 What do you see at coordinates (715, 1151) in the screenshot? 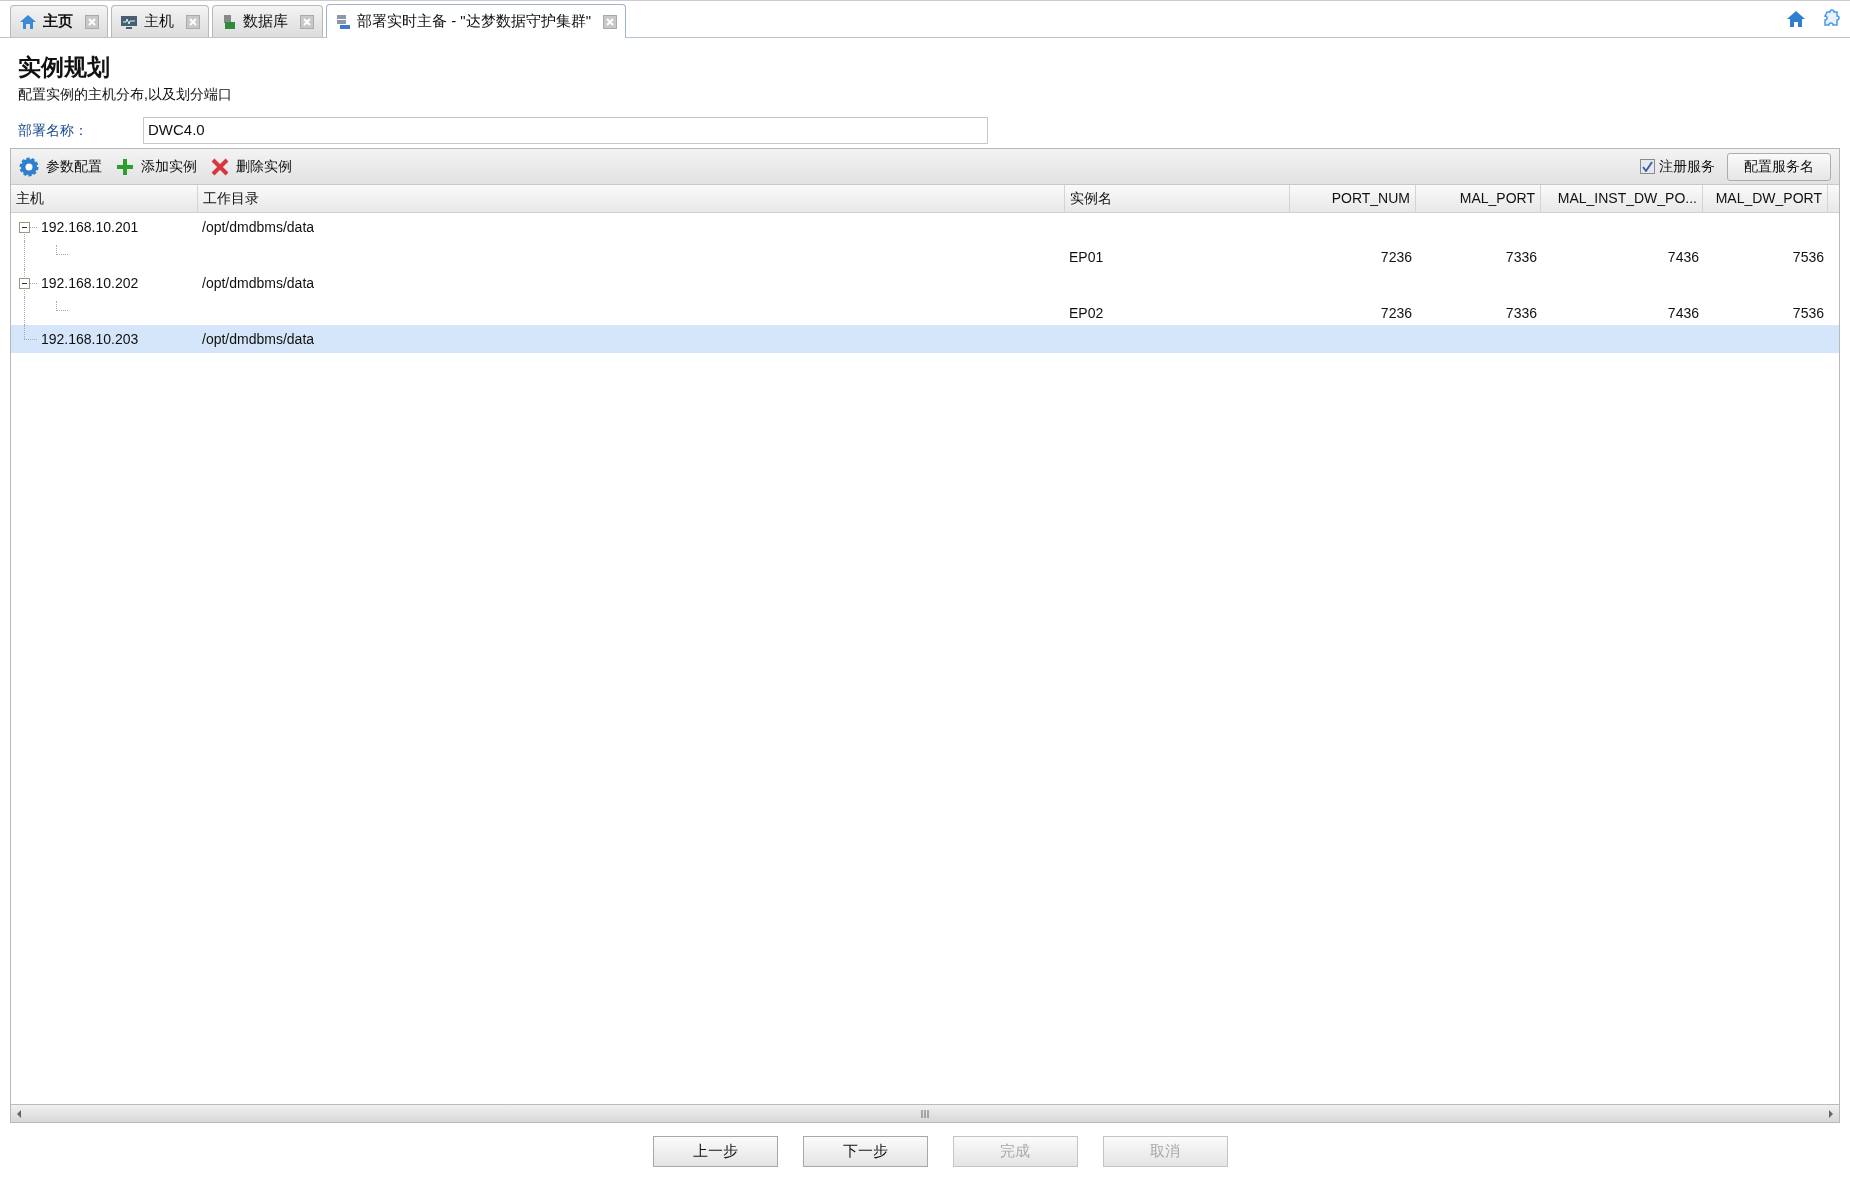
I see `wizard-button: 上一步` at bounding box center [715, 1151].